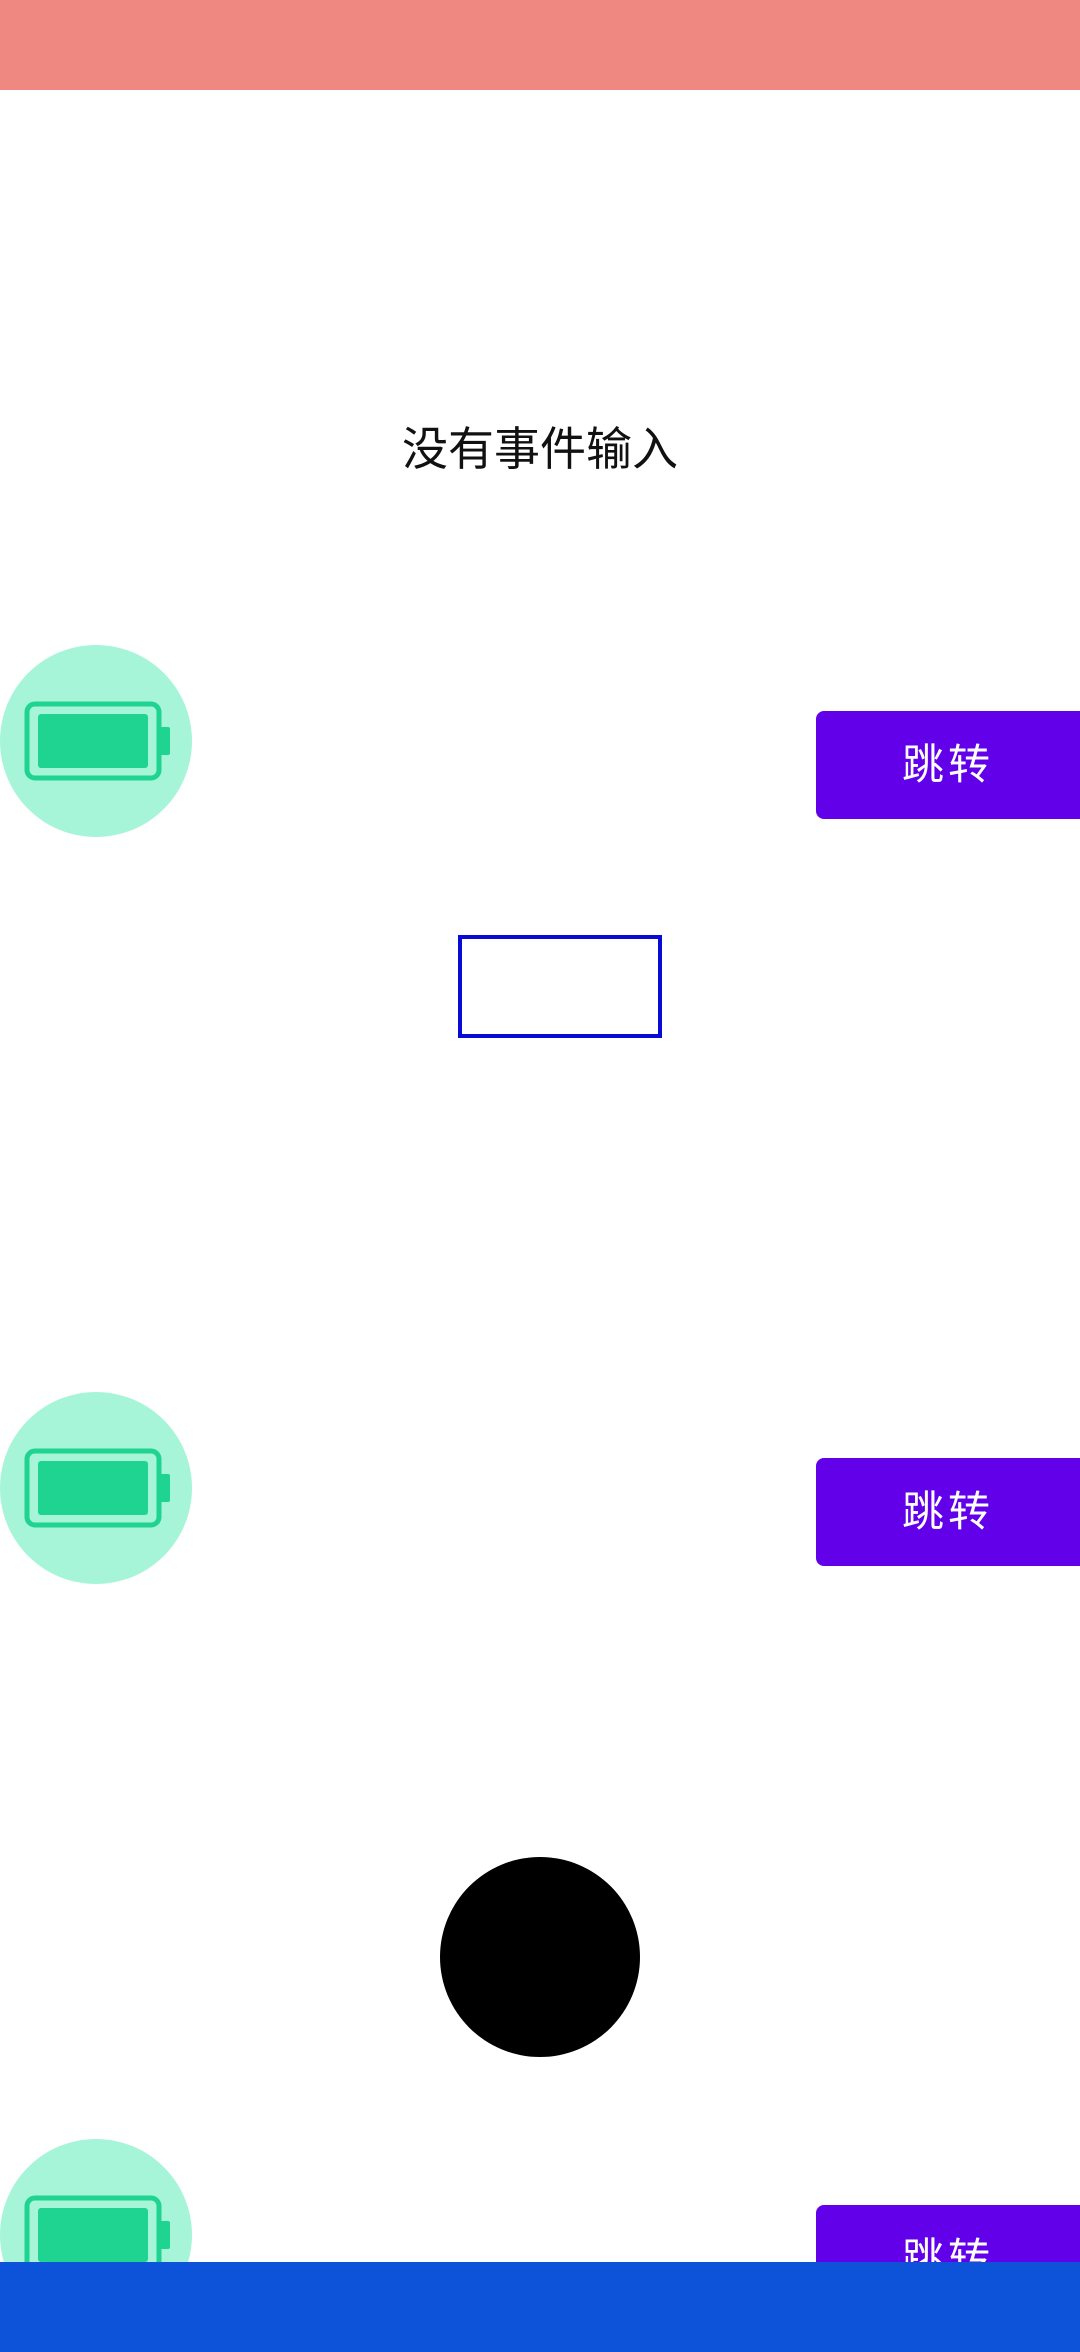  I want to click on jump-button-2: 跳转, so click(948, 1512).